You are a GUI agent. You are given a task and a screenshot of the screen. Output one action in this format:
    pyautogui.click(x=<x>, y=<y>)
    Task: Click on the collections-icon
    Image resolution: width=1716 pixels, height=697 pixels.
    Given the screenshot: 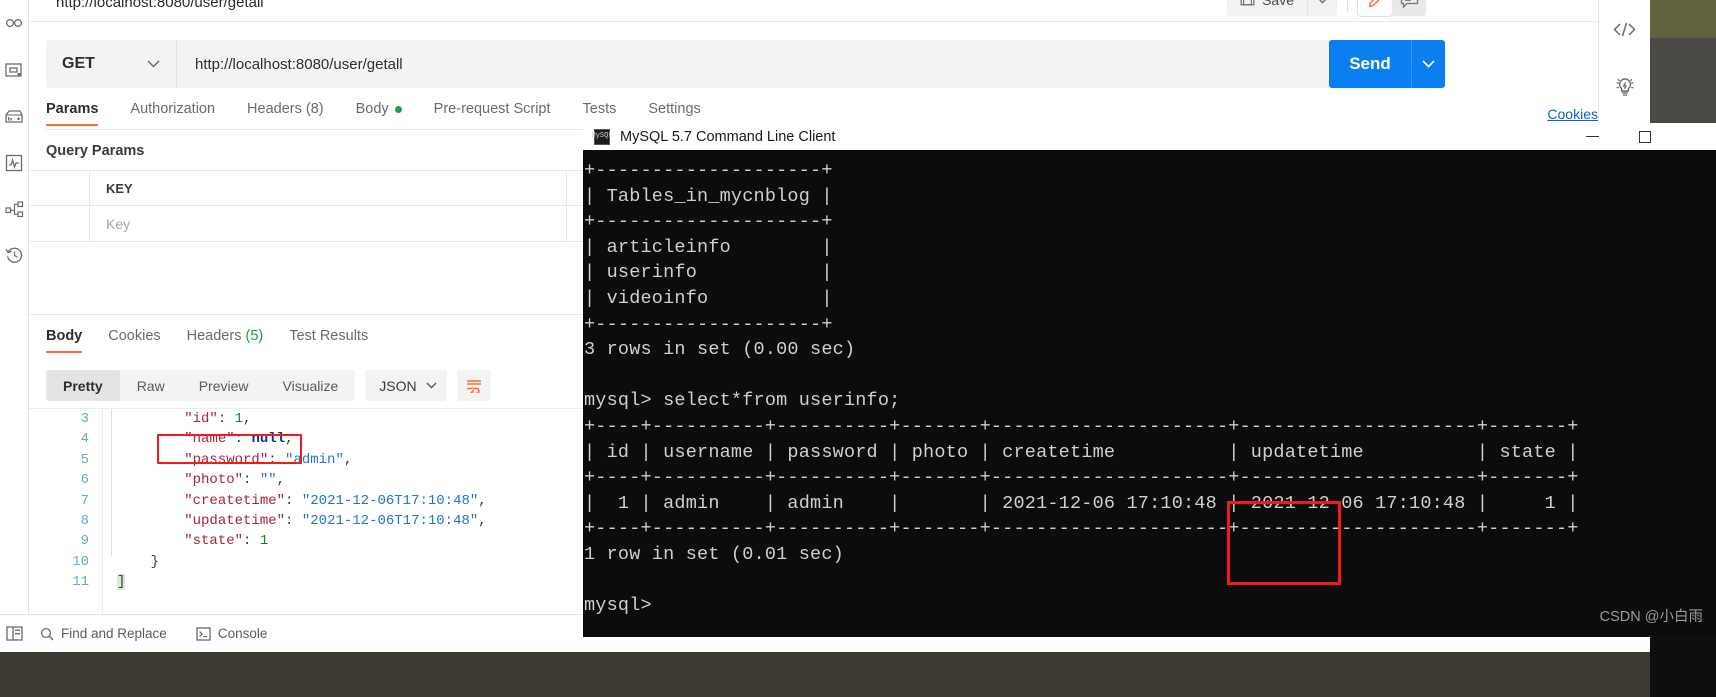 What is the action you would take?
    pyautogui.click(x=14, y=25)
    